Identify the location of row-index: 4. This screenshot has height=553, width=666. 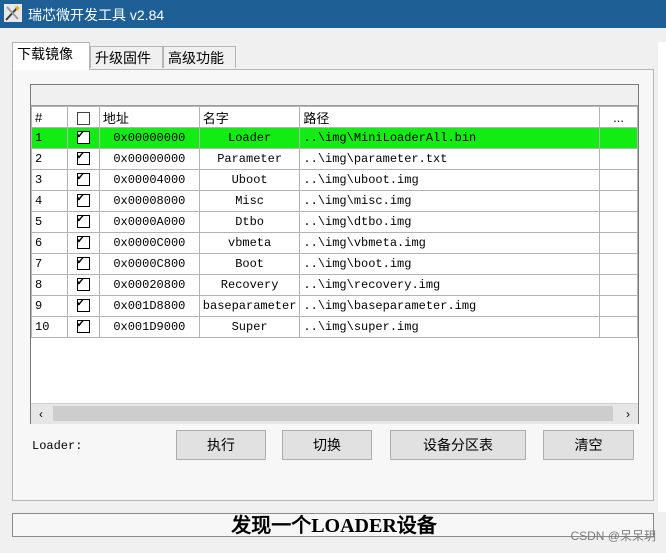
(49, 201).